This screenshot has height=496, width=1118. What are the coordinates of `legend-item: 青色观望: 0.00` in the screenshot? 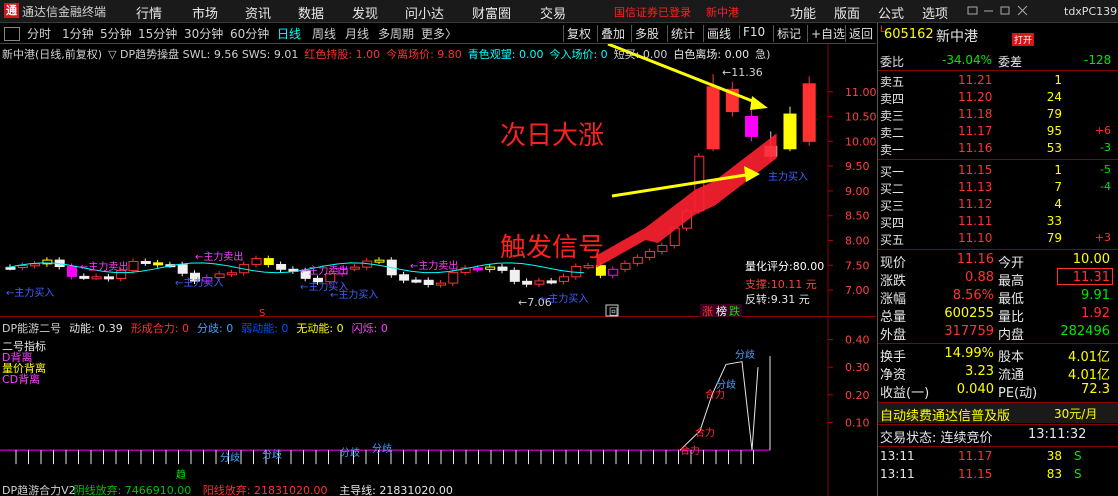 It's located at (505, 54).